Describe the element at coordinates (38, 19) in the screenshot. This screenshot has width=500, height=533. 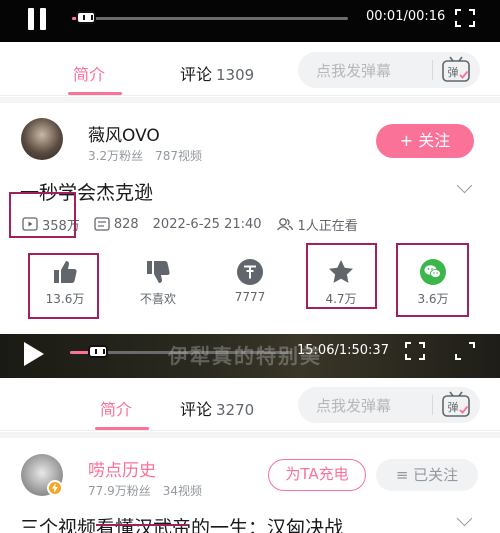
I see `pause-icon` at that location.